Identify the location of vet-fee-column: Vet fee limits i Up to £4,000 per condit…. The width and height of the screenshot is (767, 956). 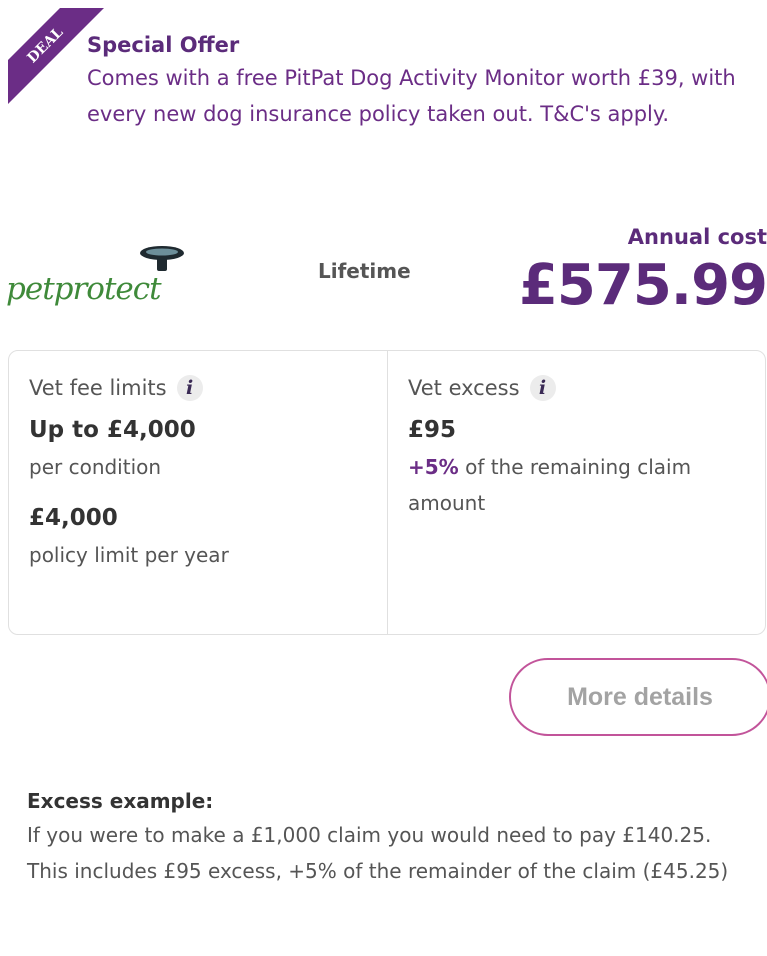
(198, 492).